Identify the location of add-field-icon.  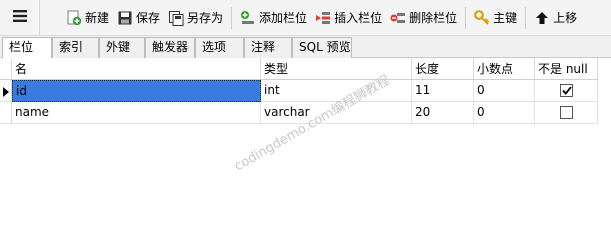
(248, 18).